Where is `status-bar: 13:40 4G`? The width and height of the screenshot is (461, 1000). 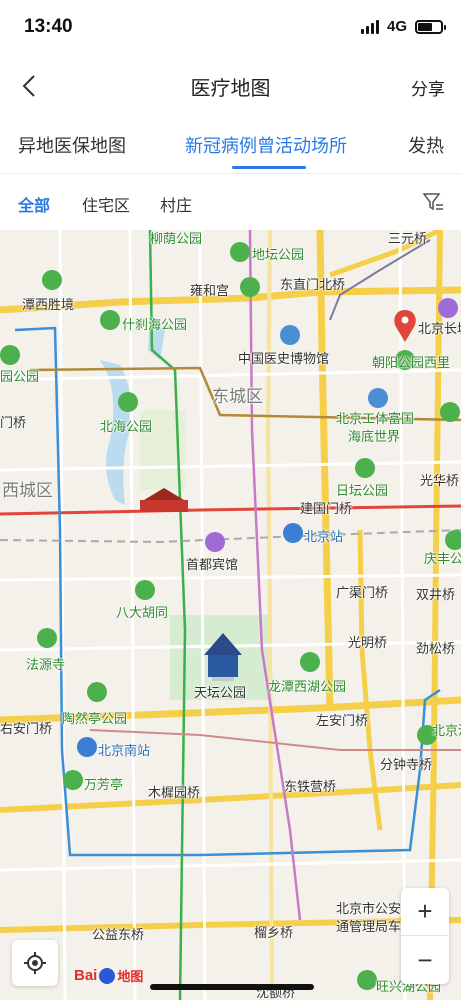 status-bar: 13:40 4G is located at coordinates (230, 29).